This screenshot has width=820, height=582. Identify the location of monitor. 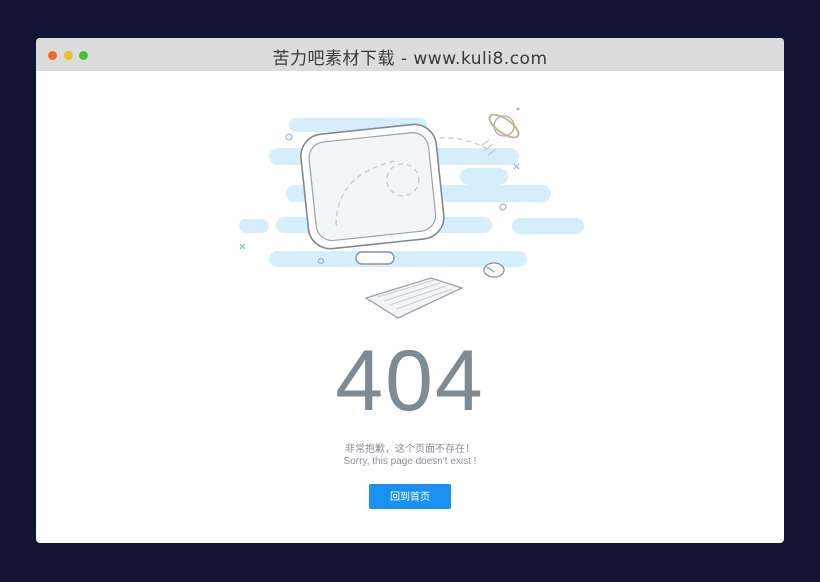
(372, 186).